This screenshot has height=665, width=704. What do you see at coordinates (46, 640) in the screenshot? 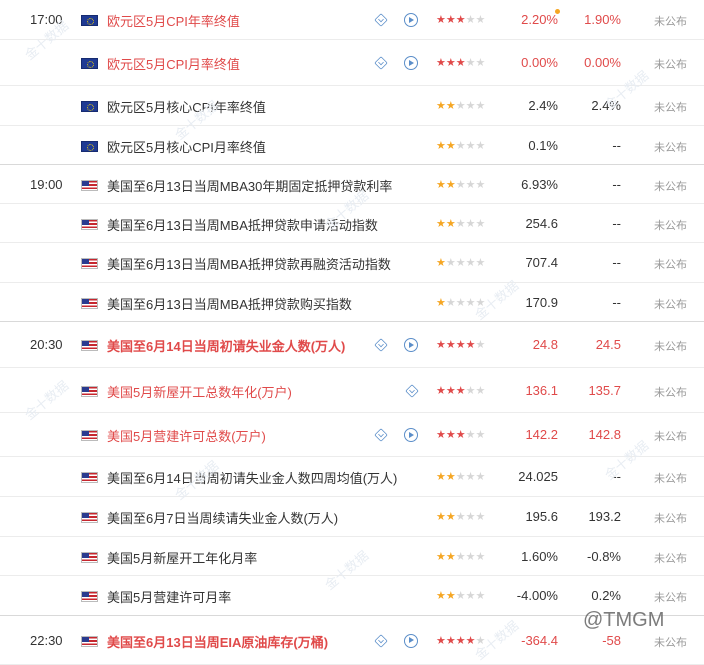
I see `time-cell: 22:30` at bounding box center [46, 640].